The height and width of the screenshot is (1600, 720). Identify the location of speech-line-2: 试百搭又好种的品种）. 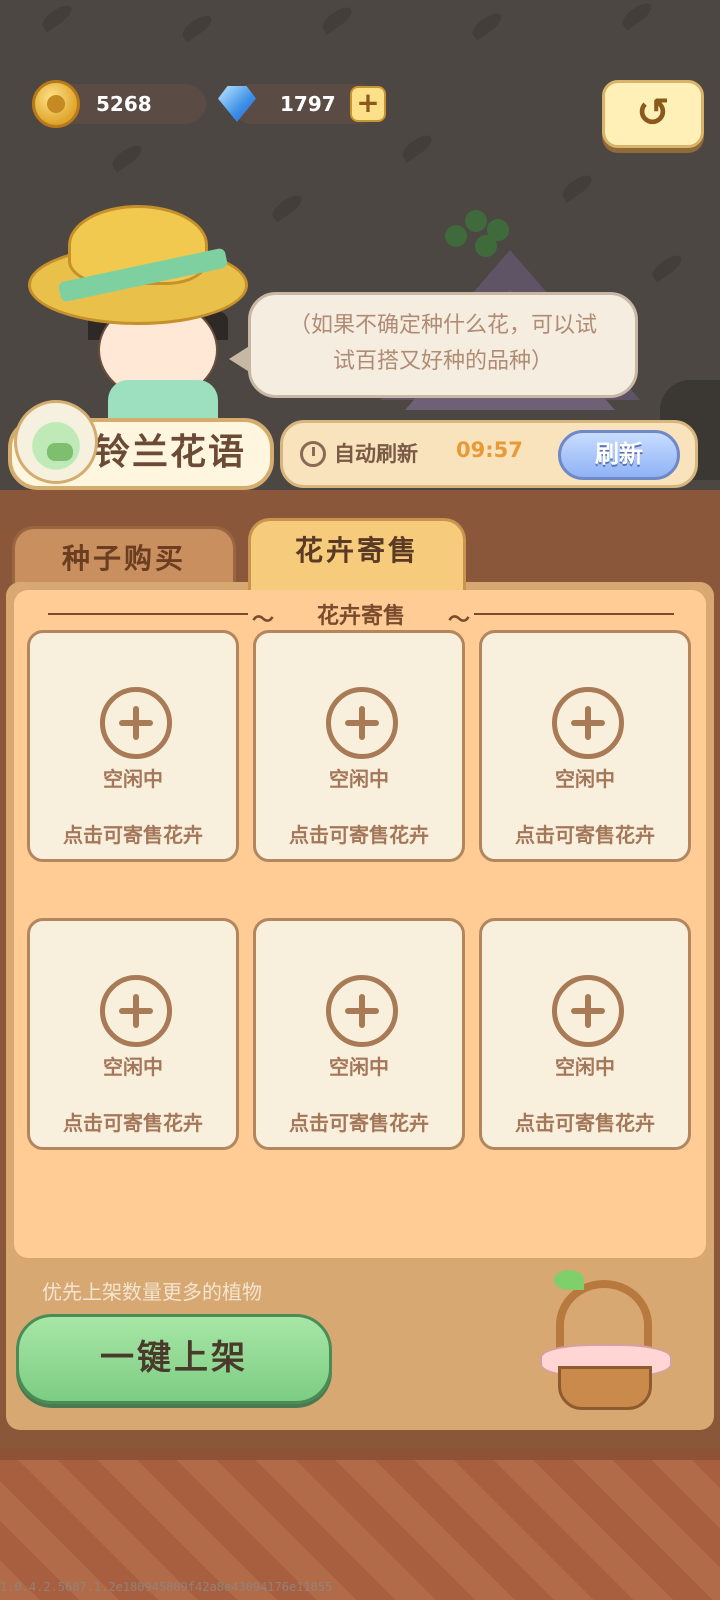
(442, 361).